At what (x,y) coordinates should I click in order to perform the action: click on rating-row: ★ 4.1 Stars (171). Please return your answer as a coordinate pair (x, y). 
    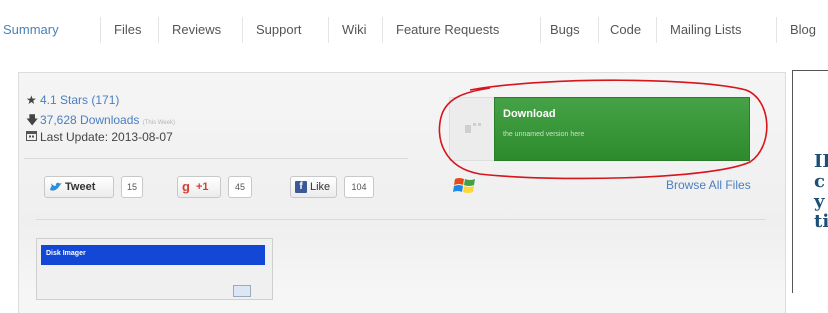
    Looking at the image, I should click on (72, 100).